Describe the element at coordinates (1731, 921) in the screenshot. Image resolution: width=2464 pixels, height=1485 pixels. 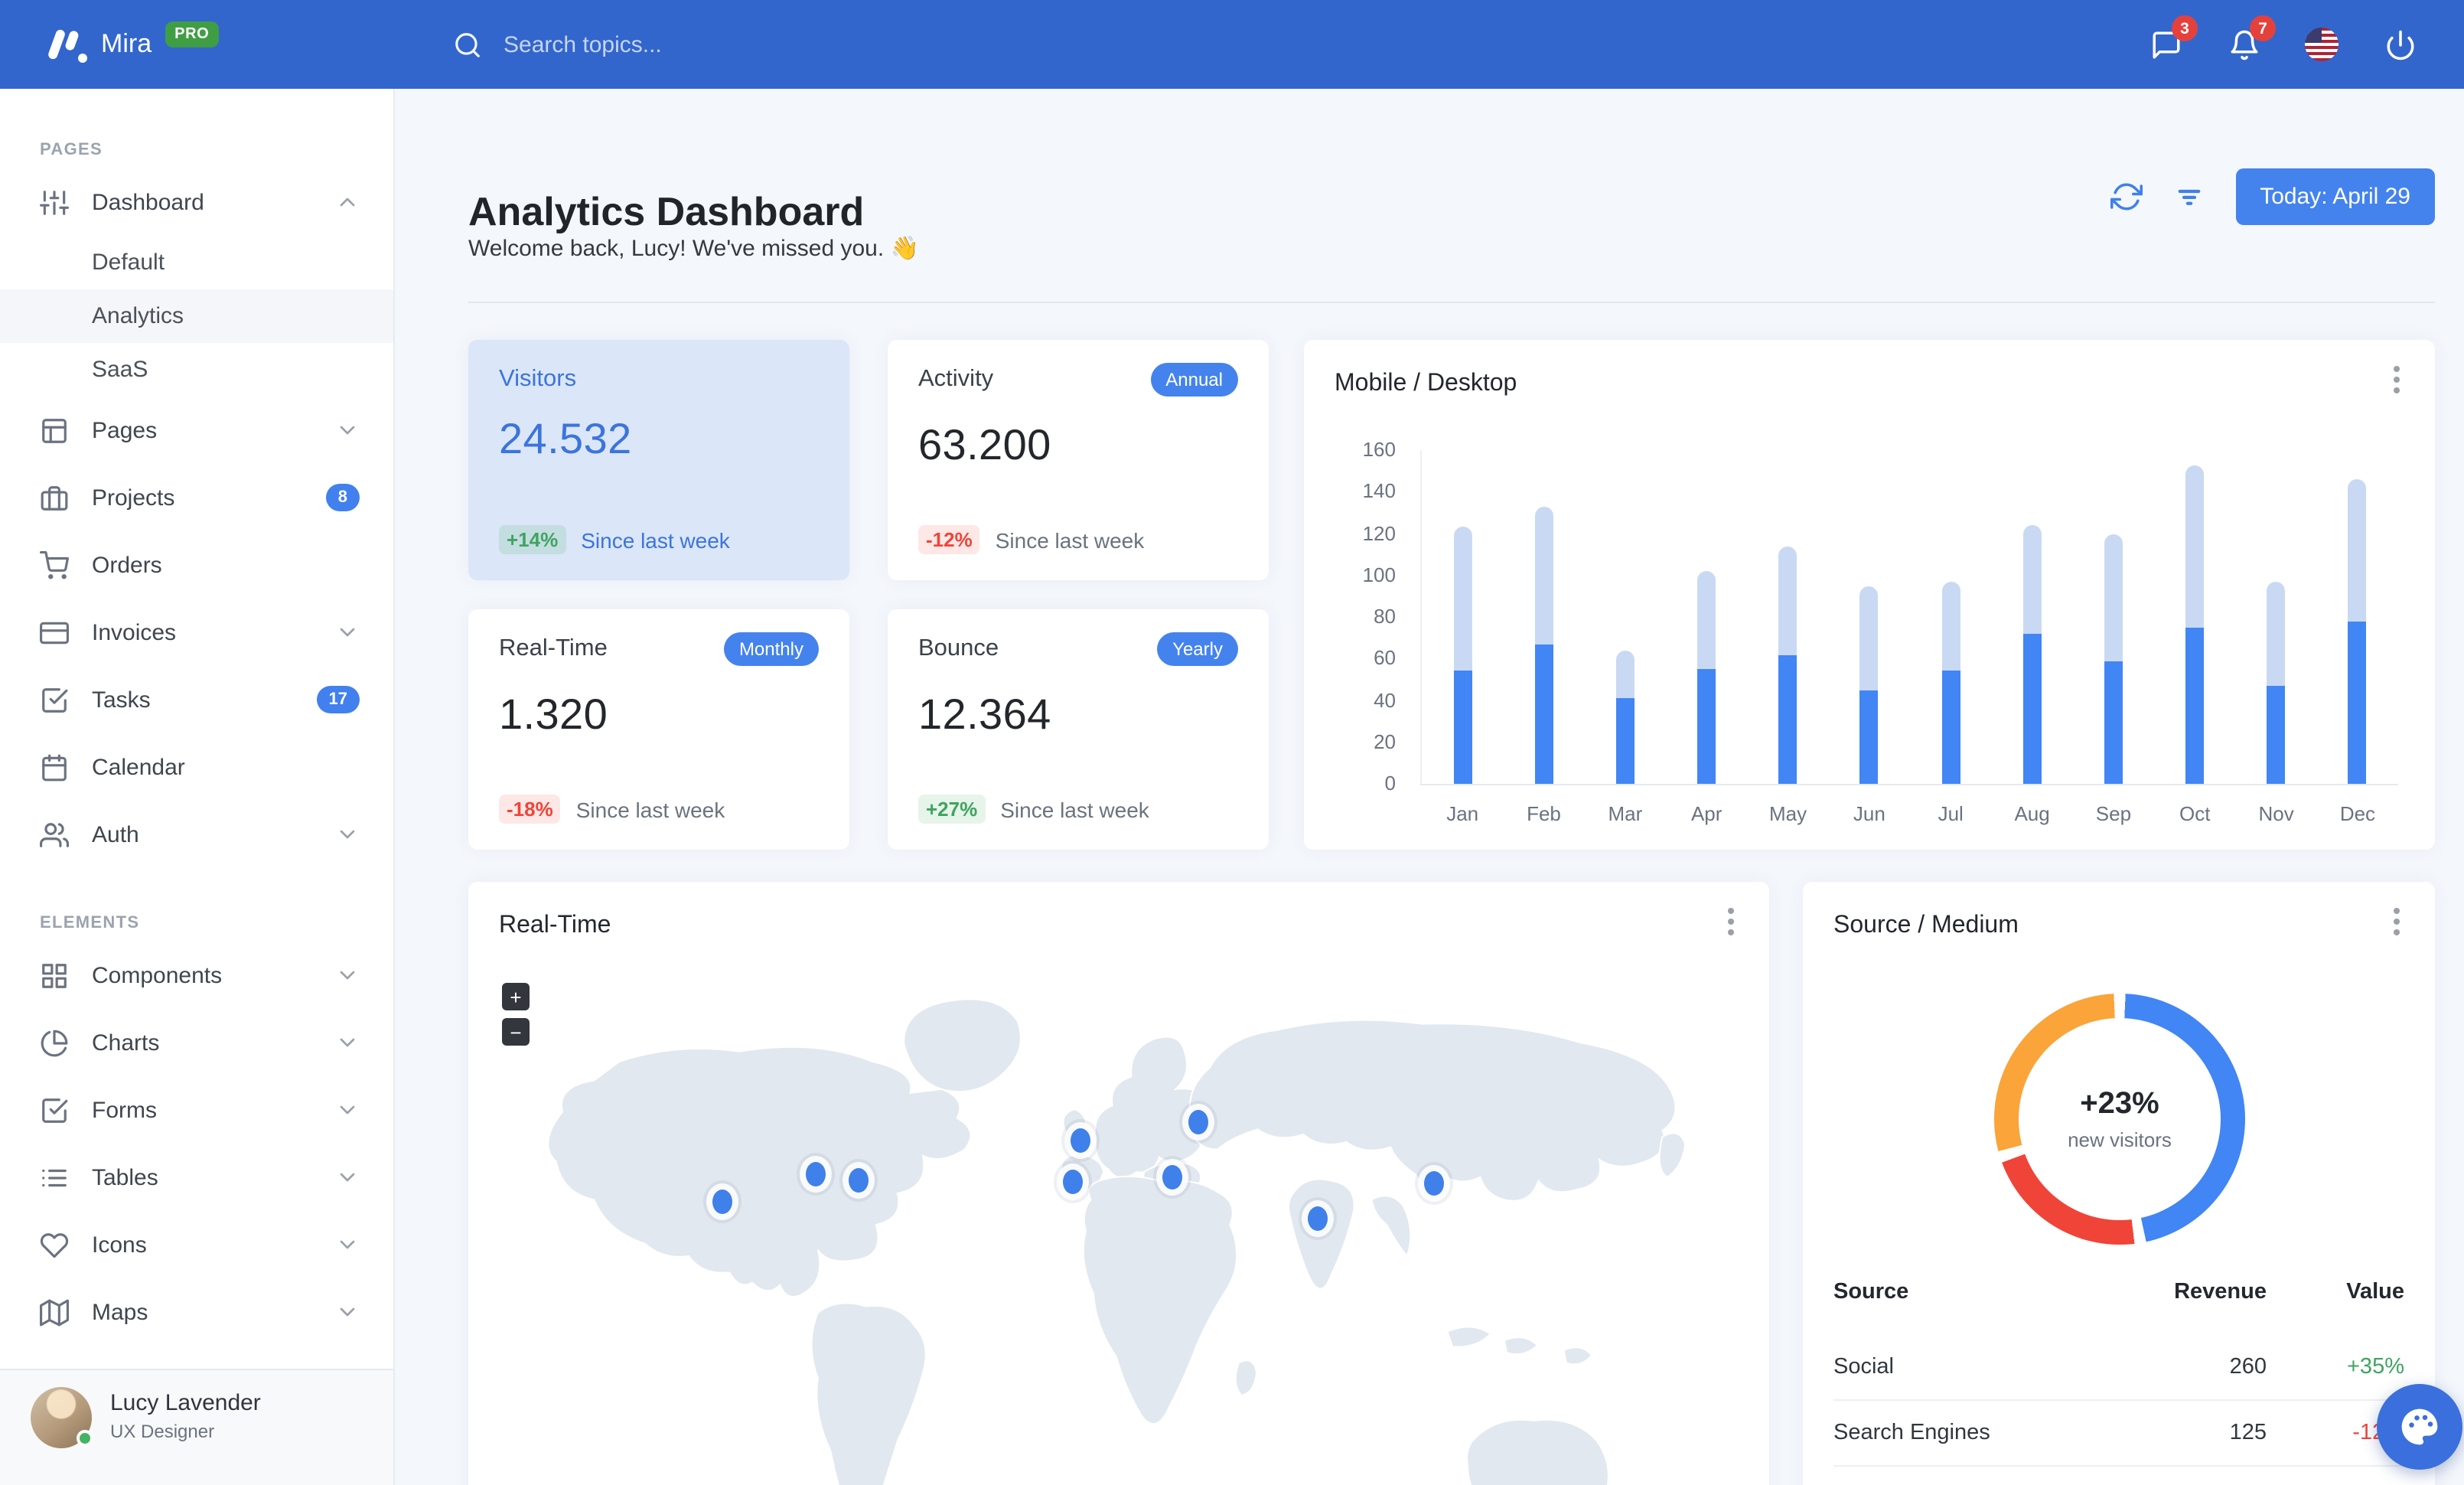
I see `map-menu-button` at that location.